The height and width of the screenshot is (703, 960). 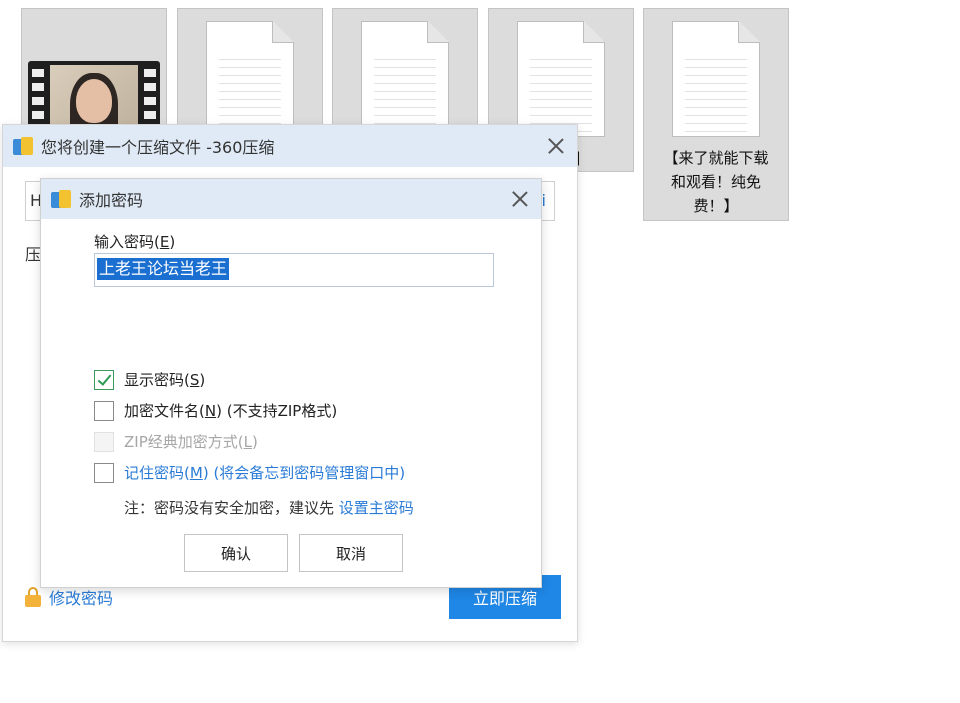 I want to click on change-password-link: 修改密码, so click(x=69, y=597).